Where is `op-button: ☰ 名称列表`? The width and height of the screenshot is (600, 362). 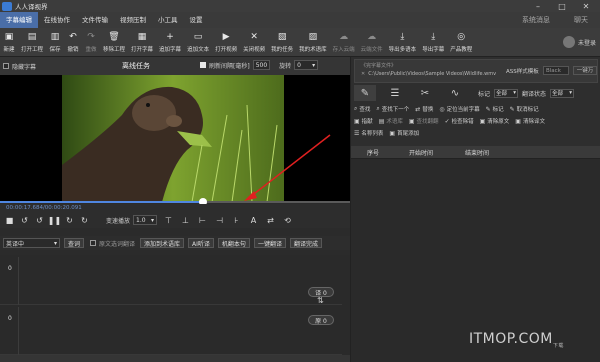 op-button: ☰ 名称列表 is located at coordinates (368, 133).